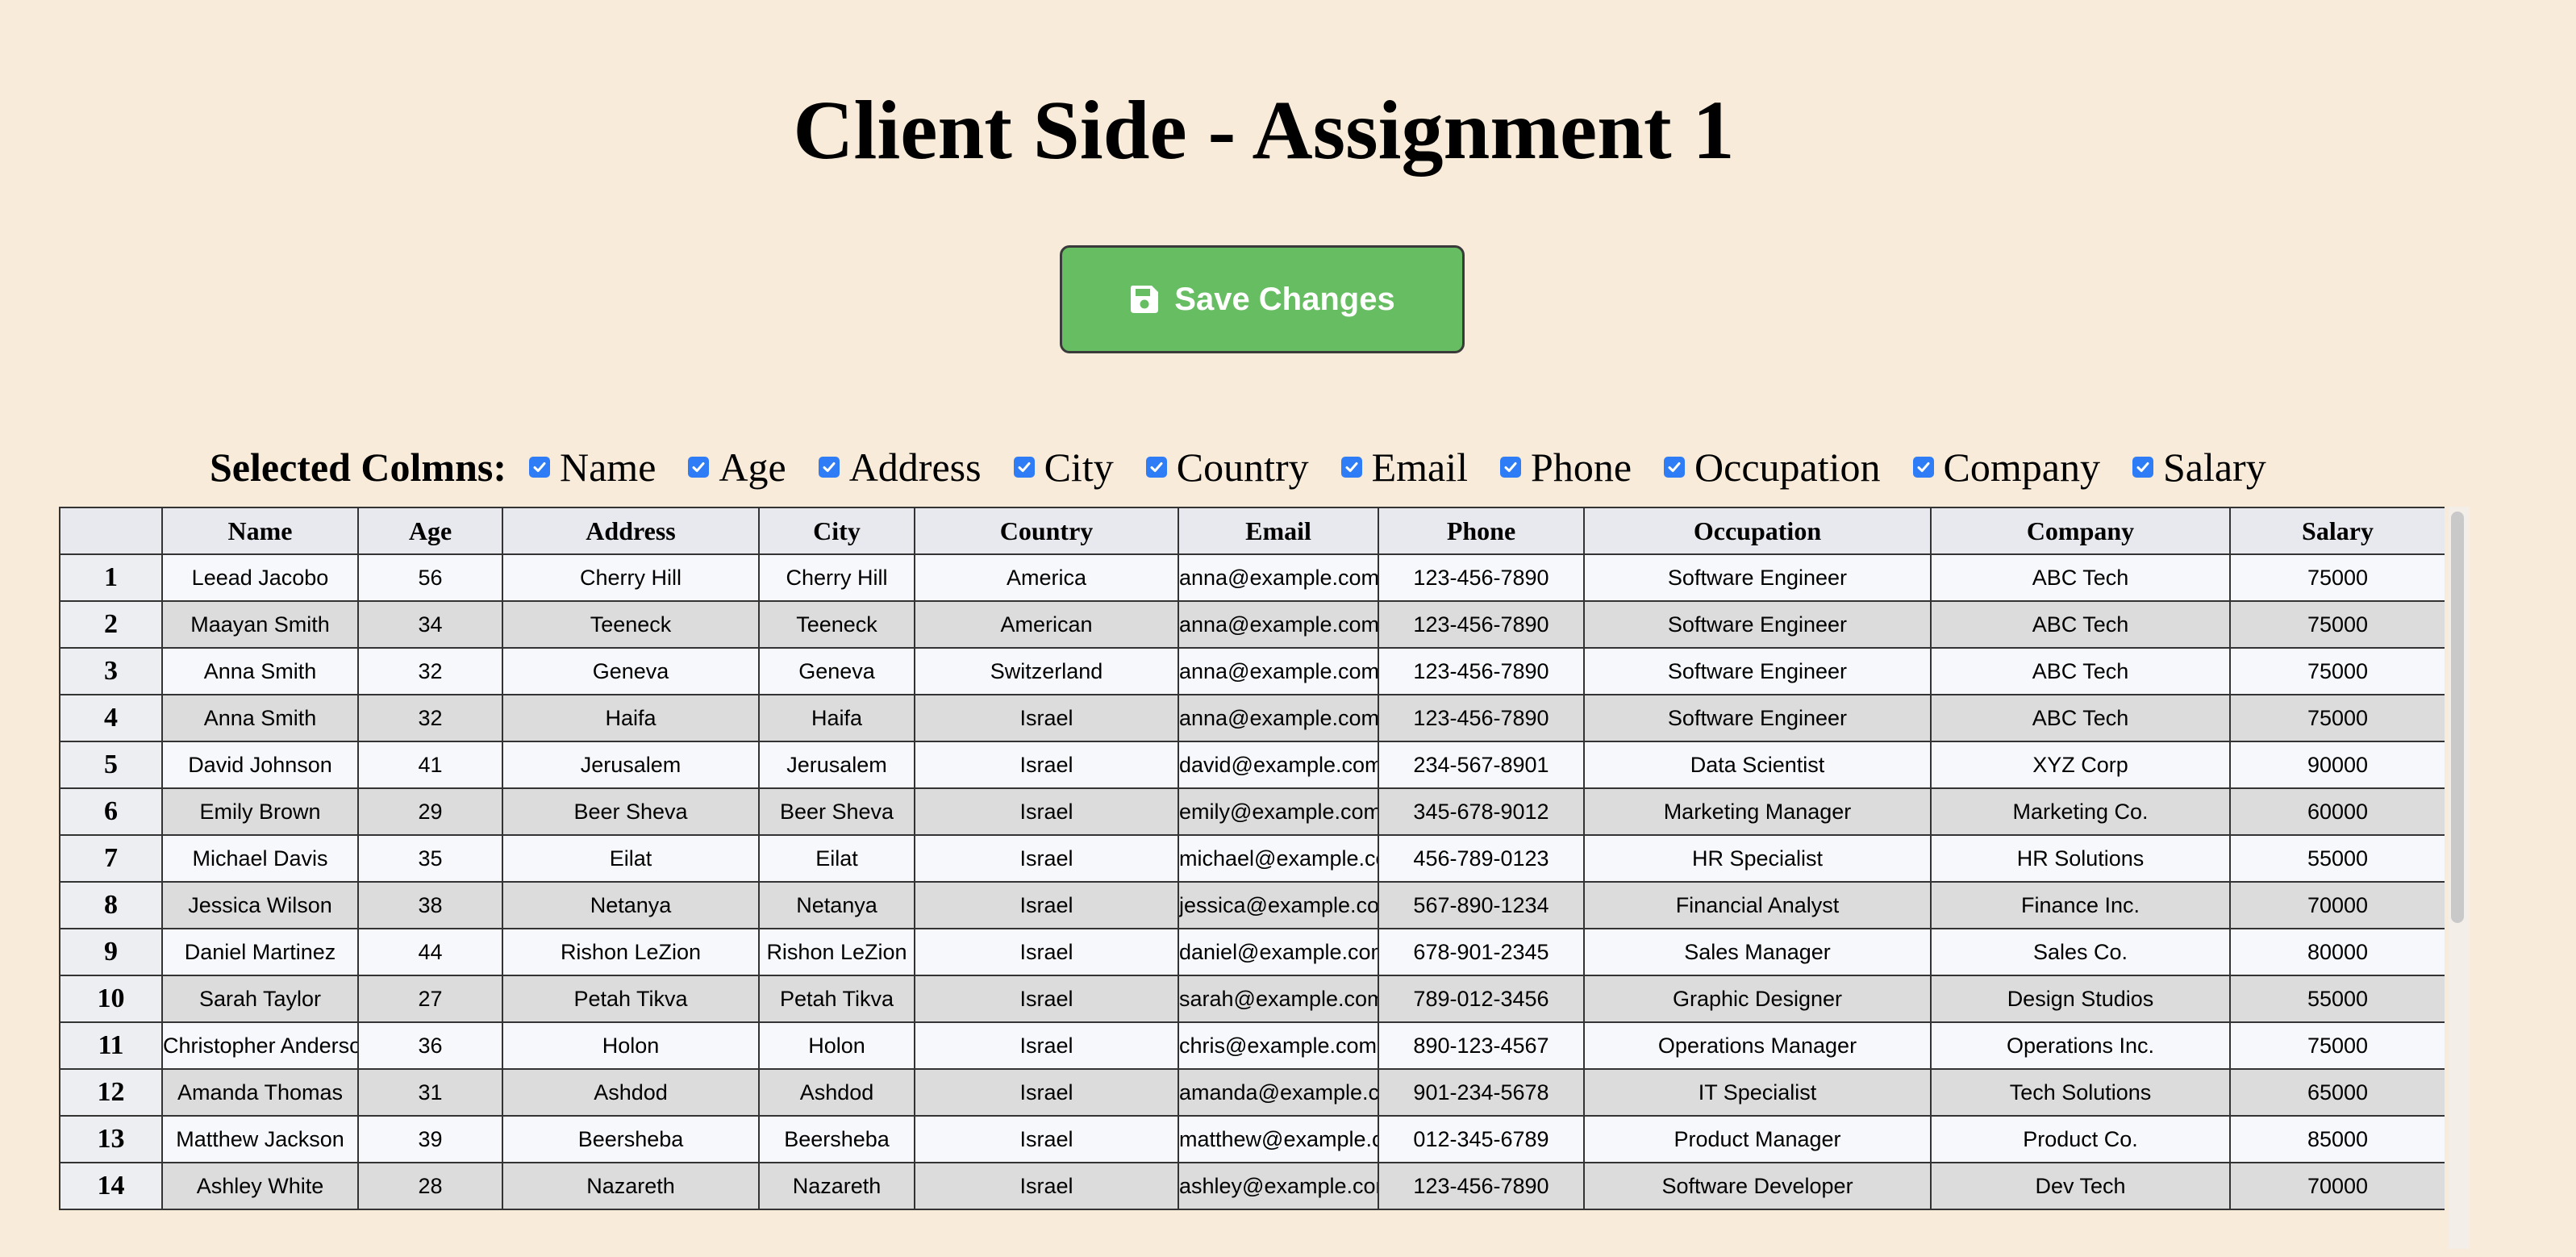 The image size is (2576, 1257). Describe the element at coordinates (836, 858) in the screenshot. I see `cell-city: Eilat` at that location.